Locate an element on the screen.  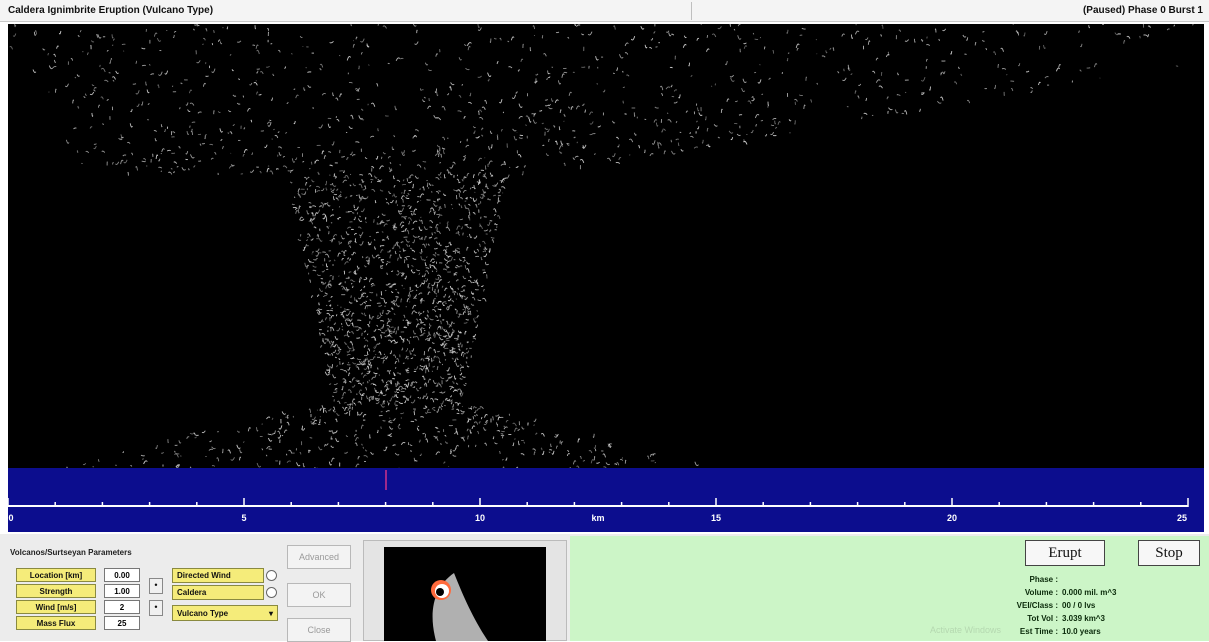
location-input is located at coordinates (122, 575).